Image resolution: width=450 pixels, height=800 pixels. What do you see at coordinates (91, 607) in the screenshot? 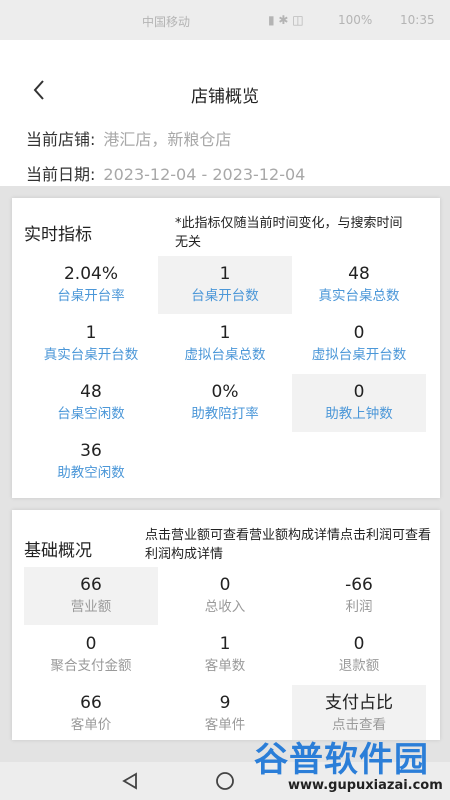
I see `metric-label: 营业额` at bounding box center [91, 607].